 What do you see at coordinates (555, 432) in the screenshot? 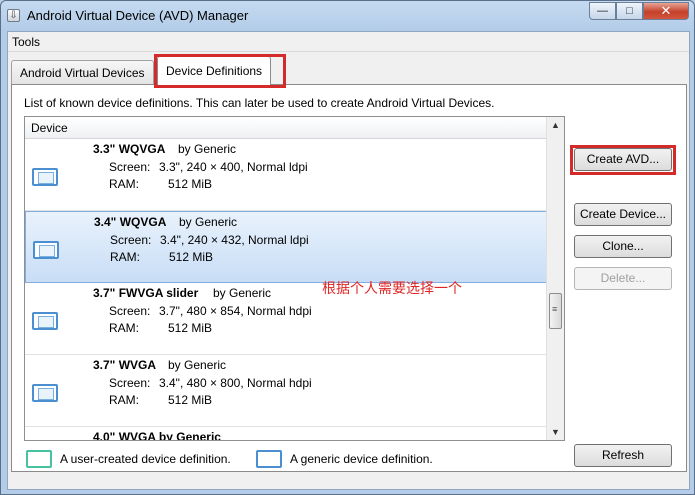
I see `scroll-down-arrow-icon: ▼` at bounding box center [555, 432].